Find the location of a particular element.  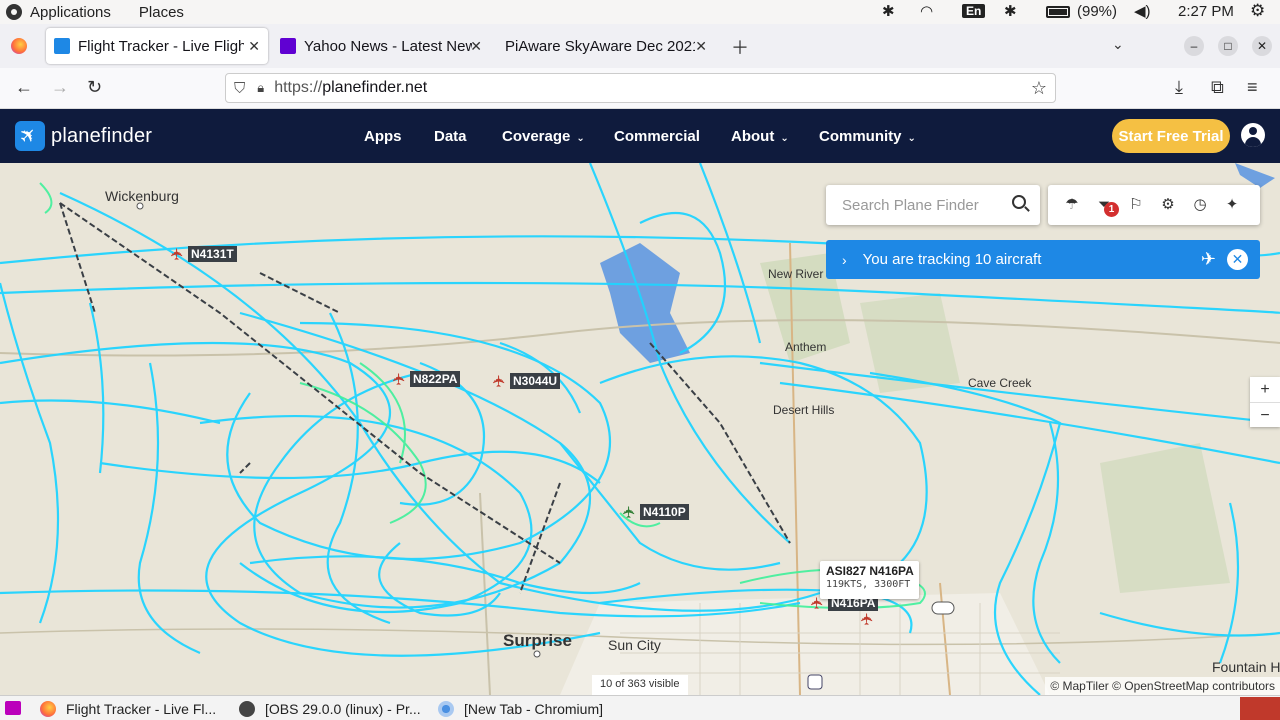

start-free-trial-button: Start Free Trial is located at coordinates (1171, 136).